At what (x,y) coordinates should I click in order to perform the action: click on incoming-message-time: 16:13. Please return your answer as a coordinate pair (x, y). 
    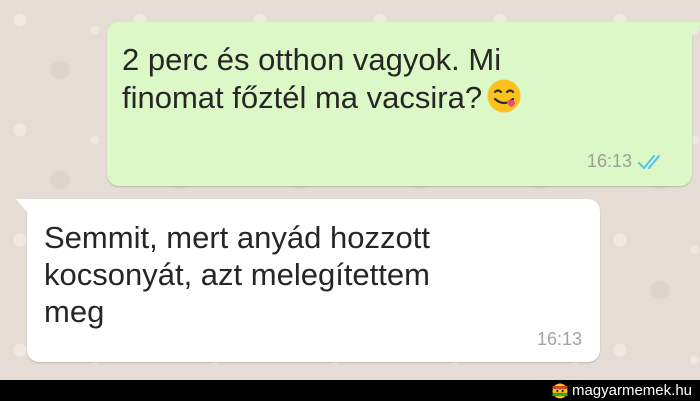
    Looking at the image, I should click on (559, 339).